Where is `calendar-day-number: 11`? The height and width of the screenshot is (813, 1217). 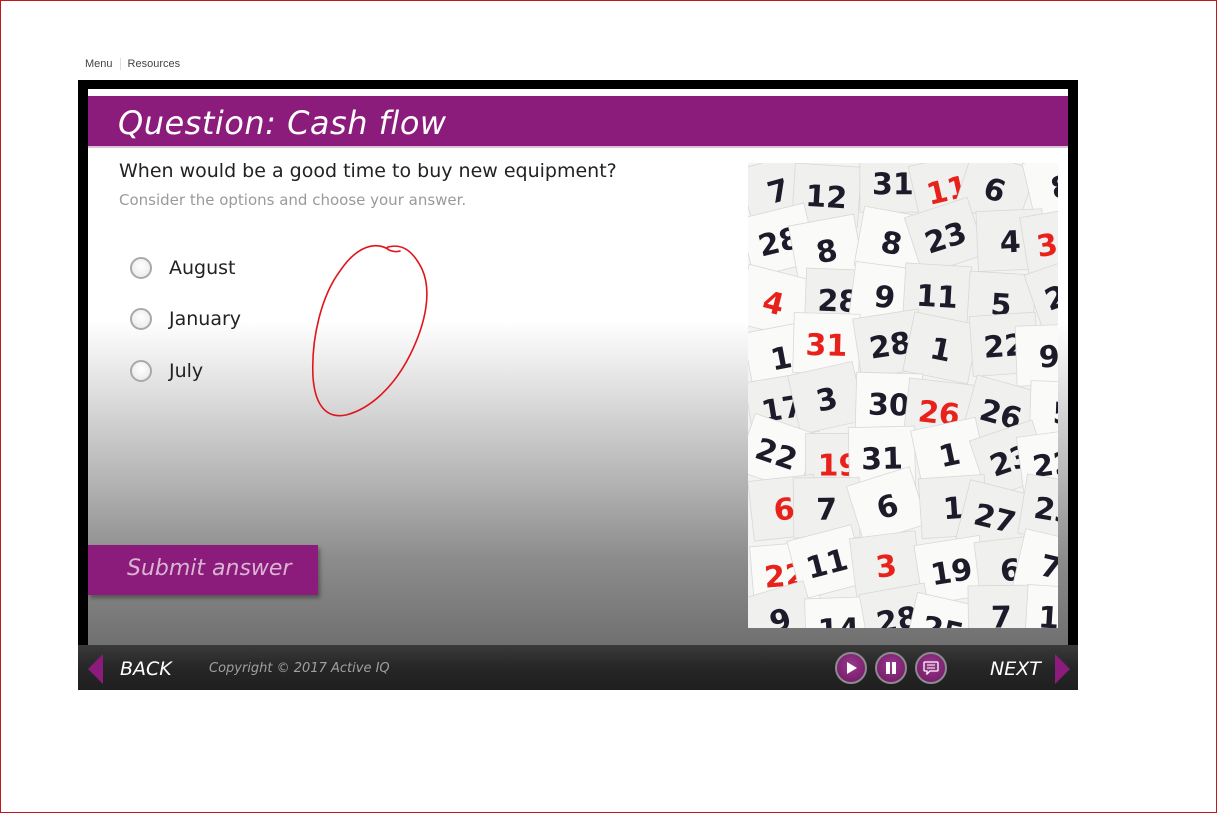
calendar-day-number: 11 is located at coordinates (937, 297).